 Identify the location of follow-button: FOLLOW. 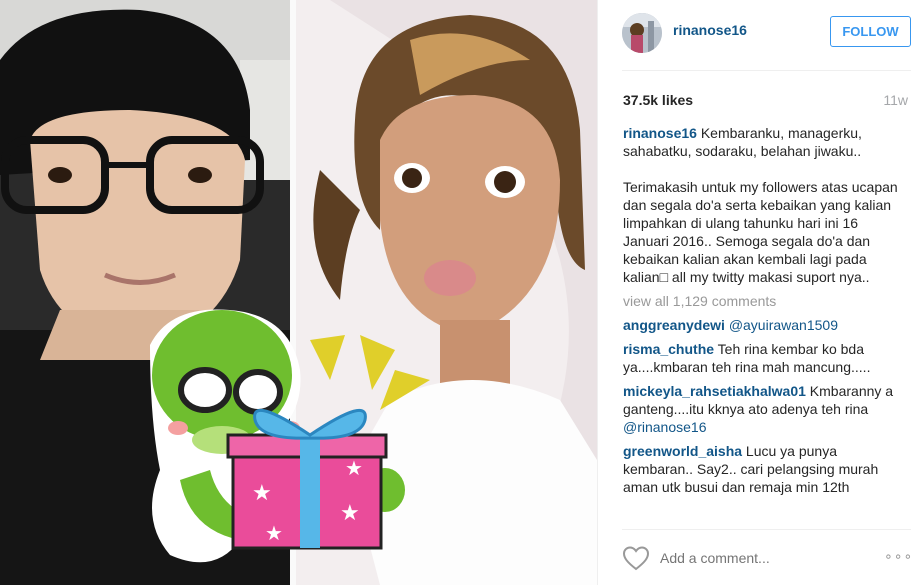
(870, 31).